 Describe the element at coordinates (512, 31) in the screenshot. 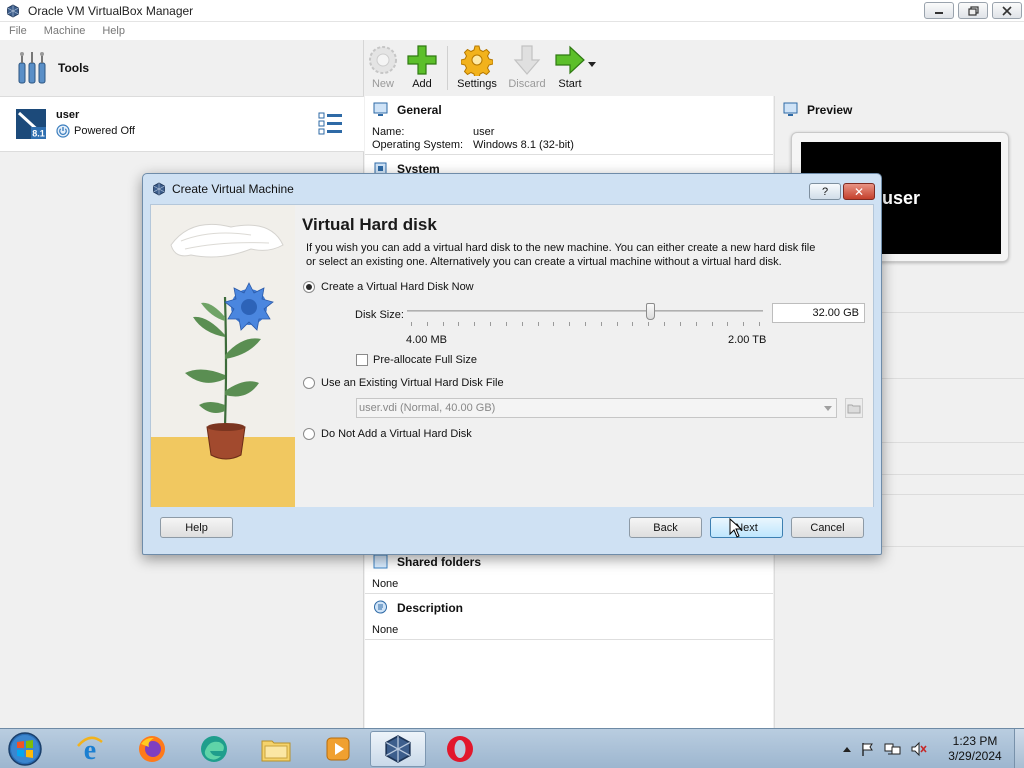

I see `menubar: File Machine Help` at that location.